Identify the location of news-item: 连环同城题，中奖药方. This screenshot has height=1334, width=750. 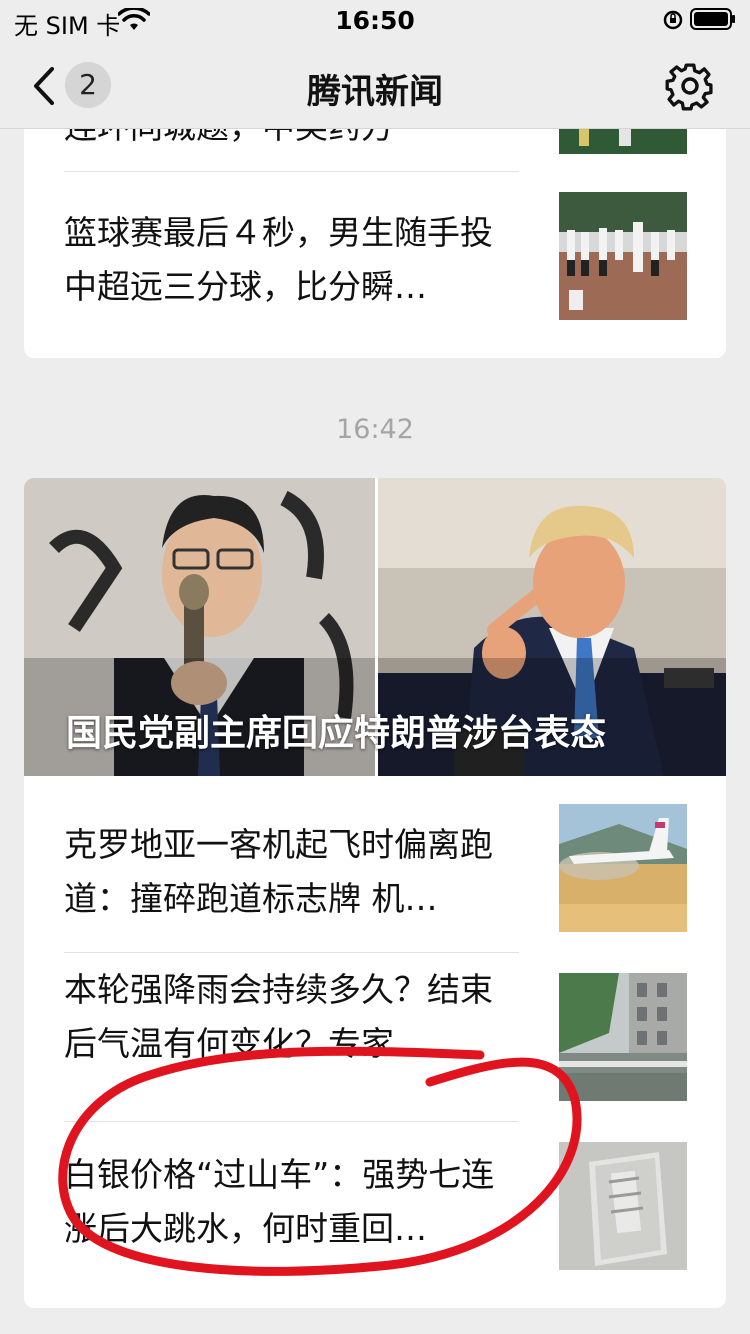
(375, 149).